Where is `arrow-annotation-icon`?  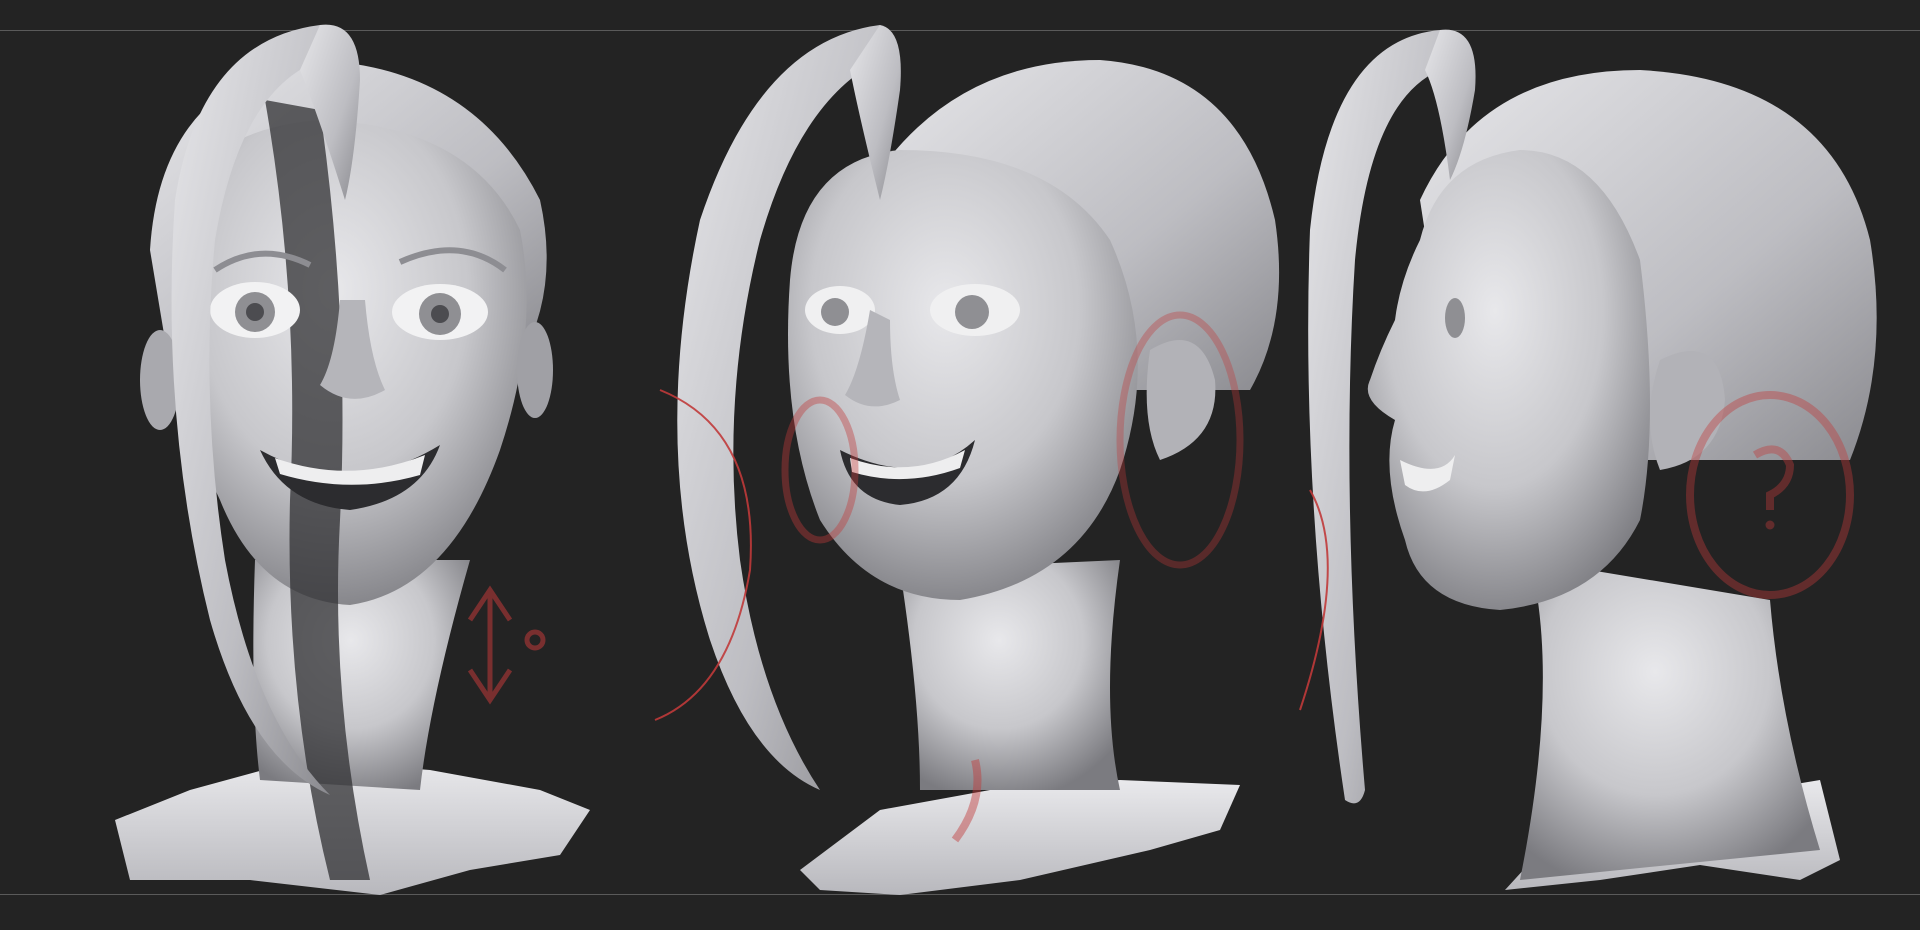
arrow-annotation-icon is located at coordinates (506, 645).